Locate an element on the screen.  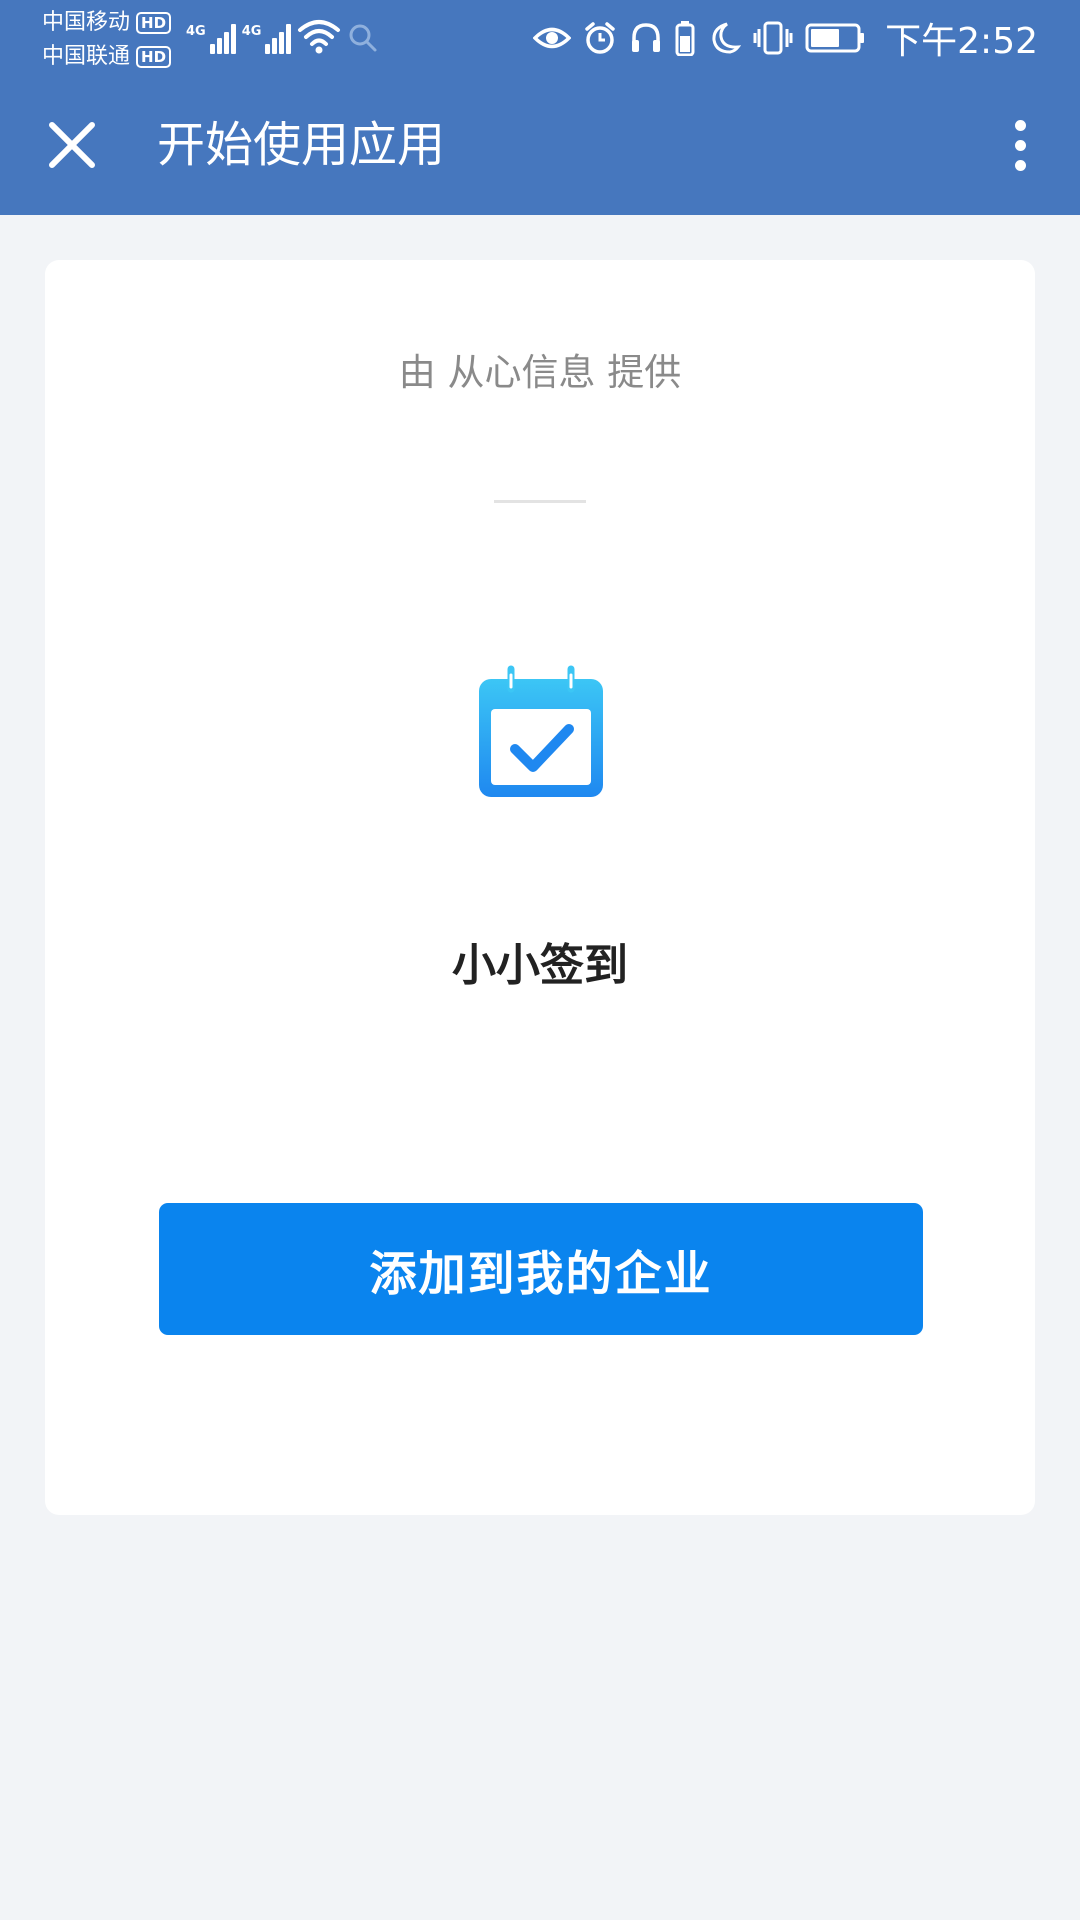
more-vertical-icon is located at coordinates (1020, 125).